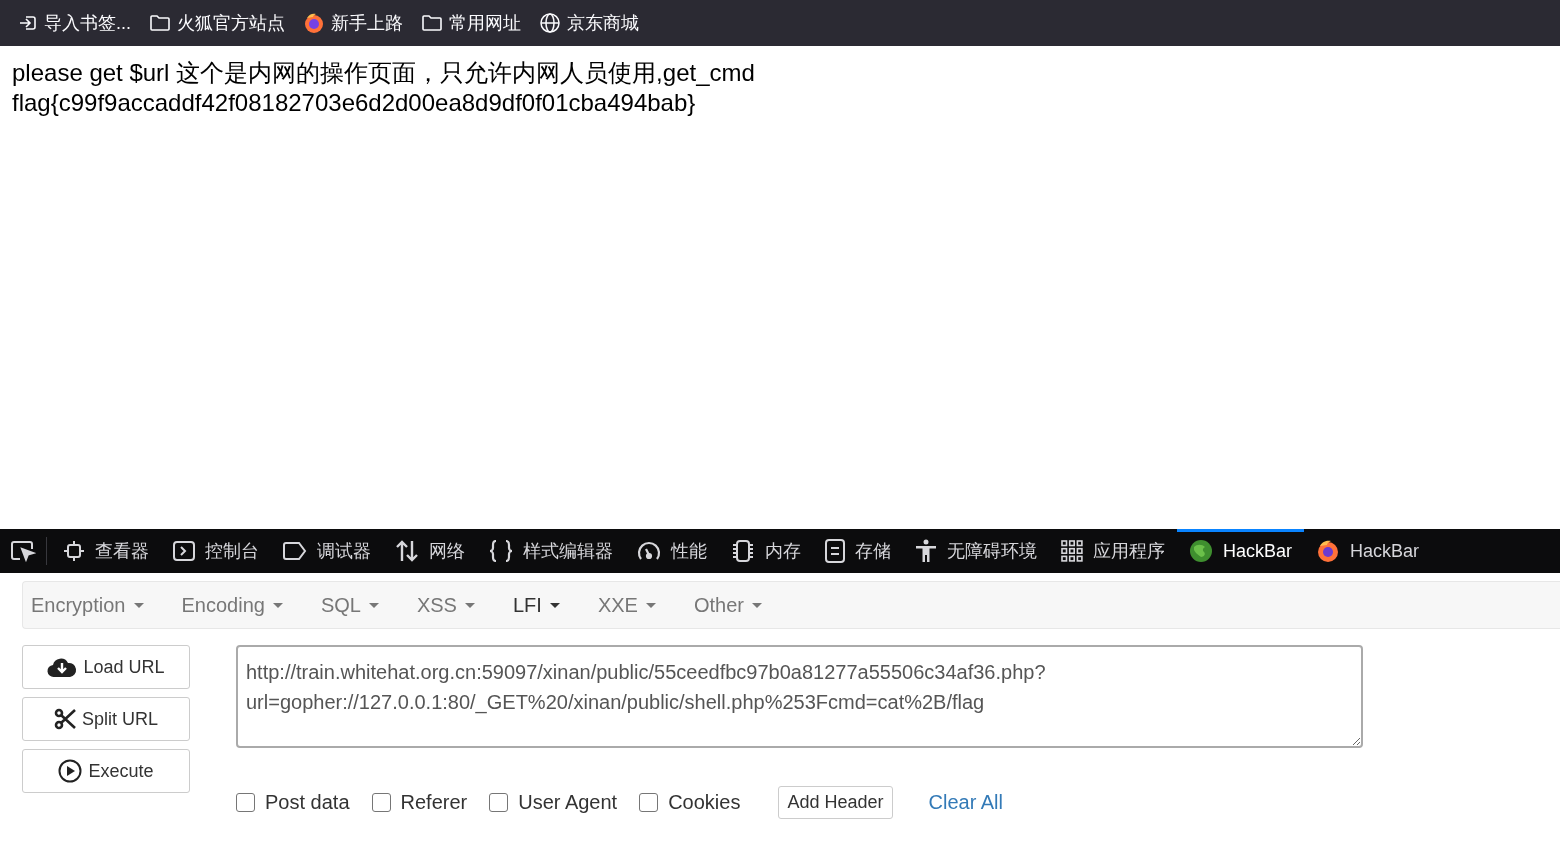  I want to click on bookmark-item: 火狐官方站点, so click(217, 23).